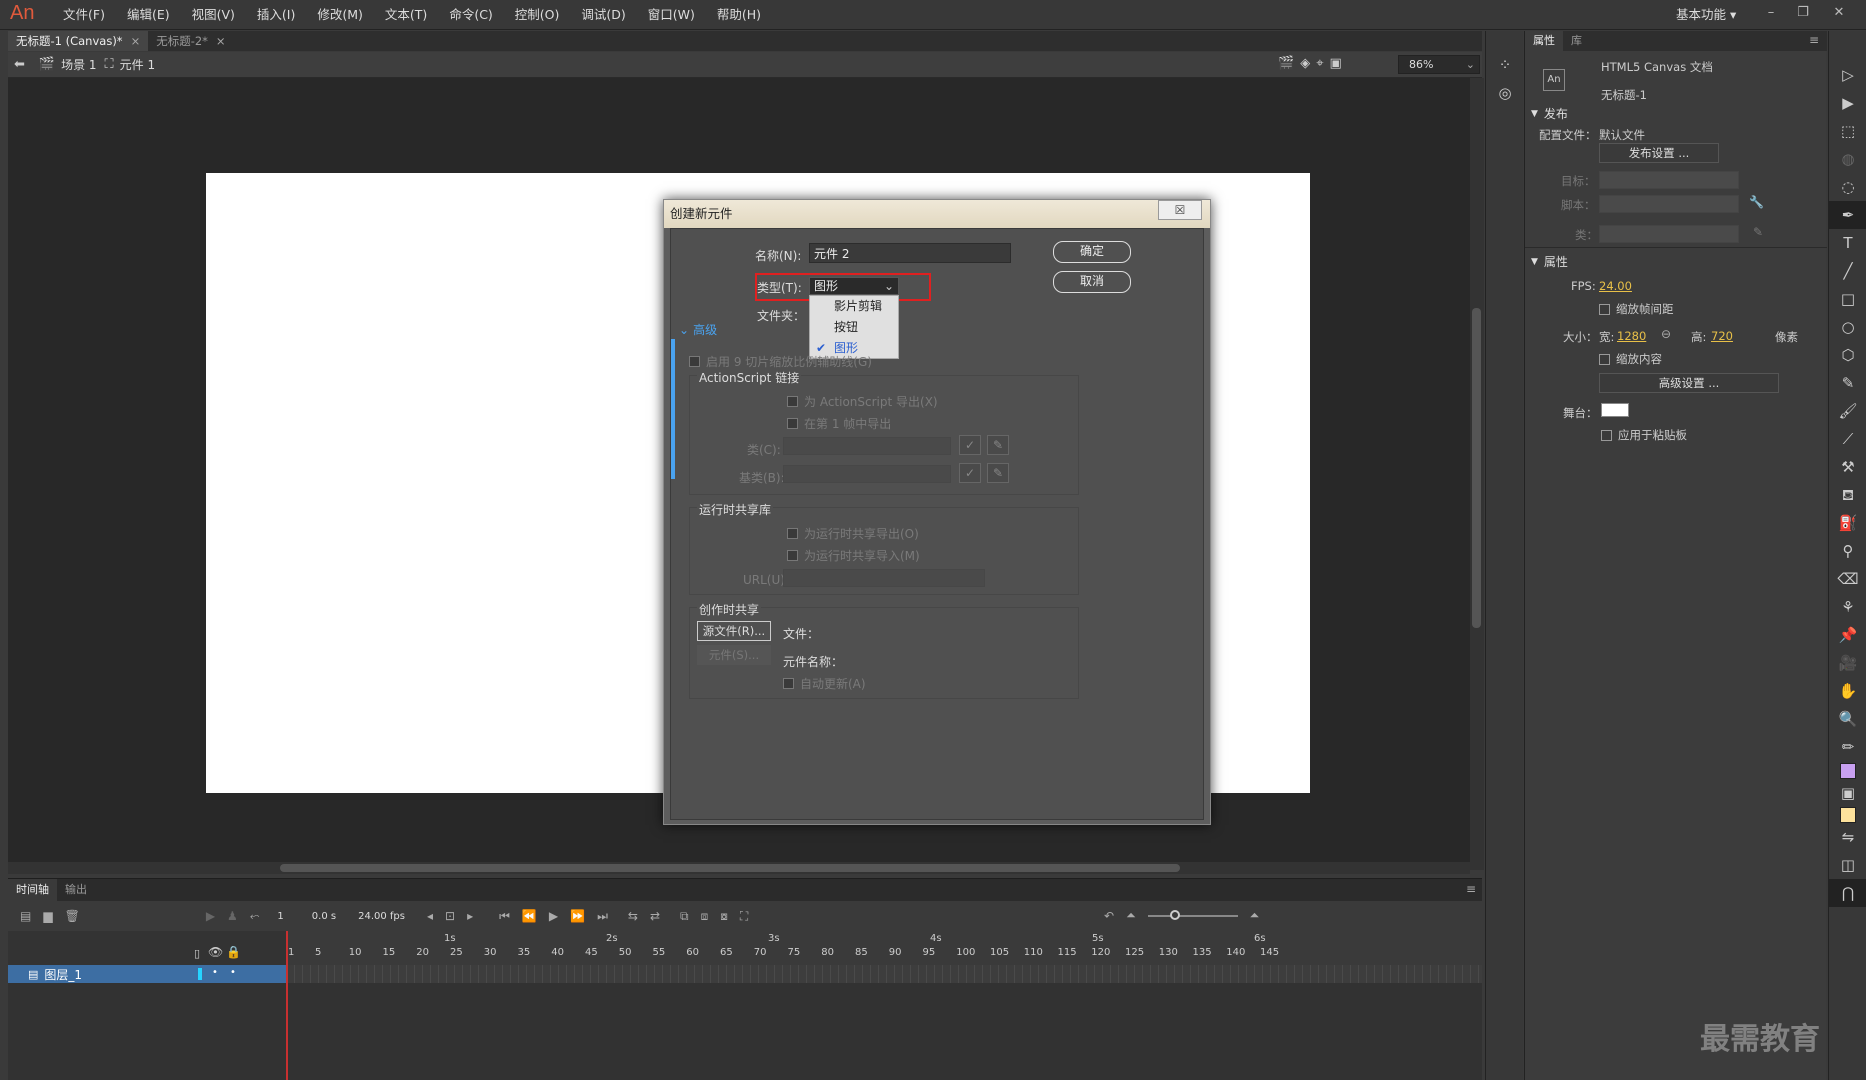 Image resolution: width=1866 pixels, height=1080 pixels. Describe the element at coordinates (1847, 159) in the screenshot. I see `3d-rotation-tool-icon: ◍` at that location.